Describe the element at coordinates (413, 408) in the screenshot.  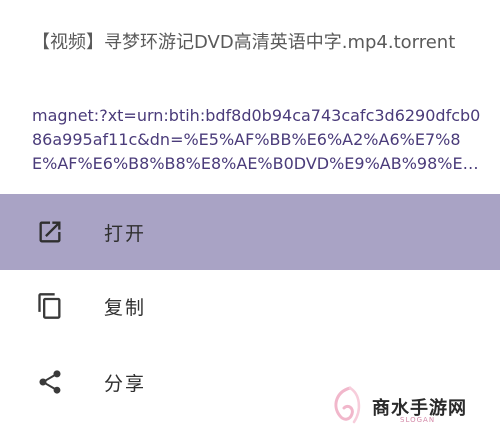
I see `site-watermark: 商水手游网 SLOGAN` at that location.